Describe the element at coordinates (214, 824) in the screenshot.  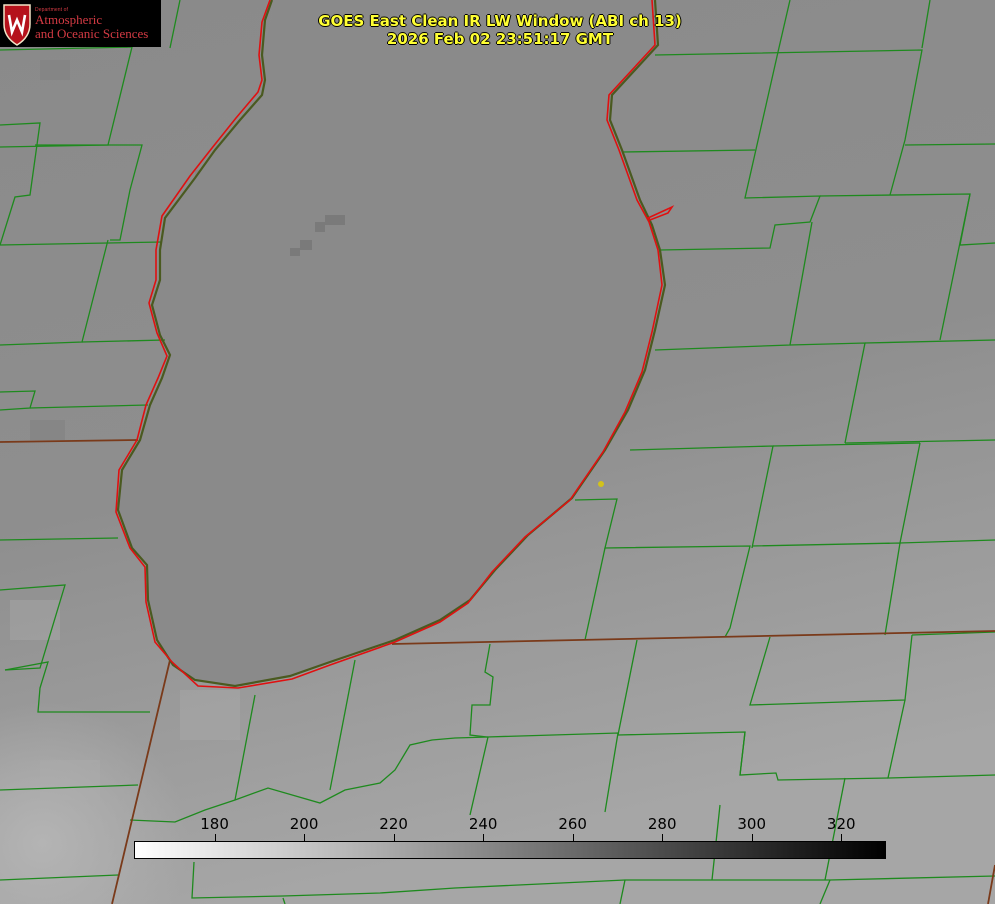
I see `colorbar-tick-label: 180` at that location.